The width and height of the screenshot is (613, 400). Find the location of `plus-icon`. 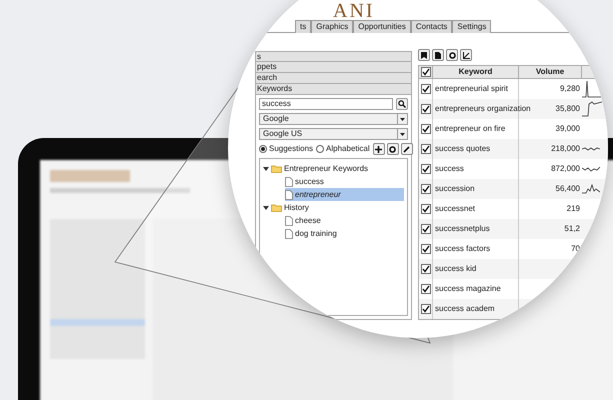

plus-icon is located at coordinates (378, 149).